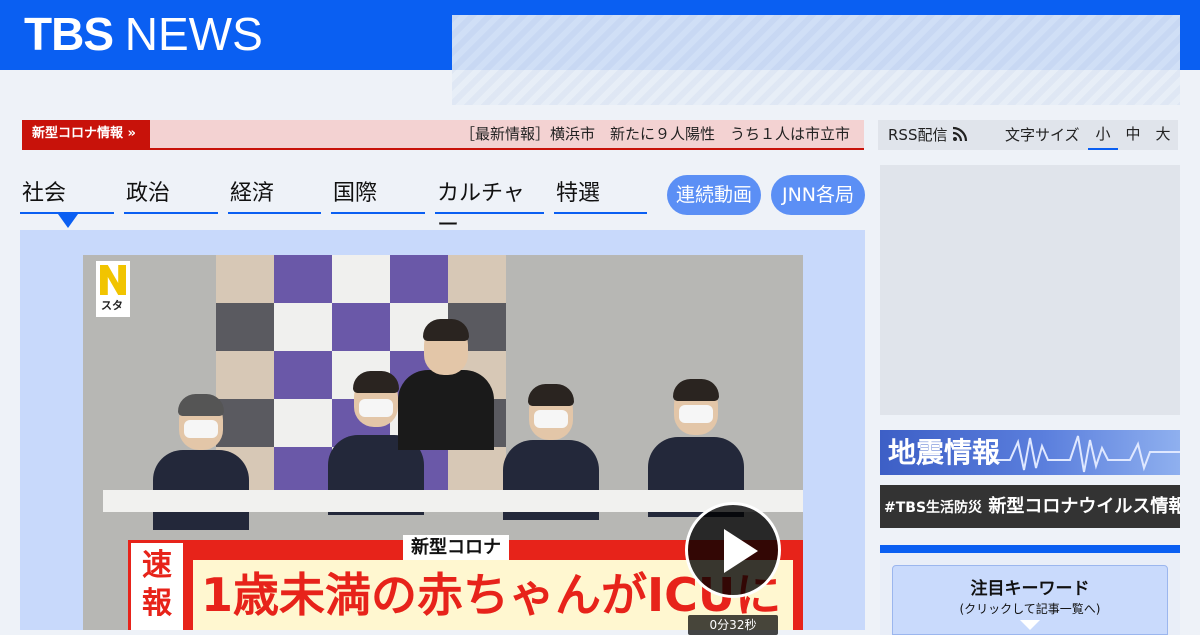 The width and height of the screenshot is (1200, 635). Describe the element at coordinates (1133, 134) in the screenshot. I see `font-size-medium: 中` at that location.